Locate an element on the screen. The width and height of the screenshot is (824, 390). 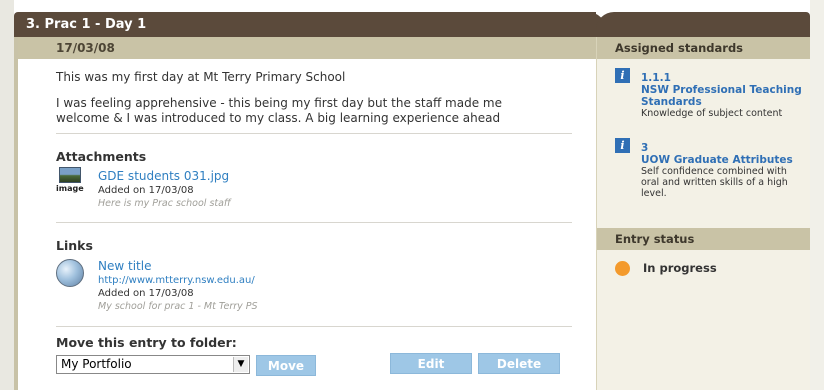
sidebar-header-tab is located at coordinates (703, 24).